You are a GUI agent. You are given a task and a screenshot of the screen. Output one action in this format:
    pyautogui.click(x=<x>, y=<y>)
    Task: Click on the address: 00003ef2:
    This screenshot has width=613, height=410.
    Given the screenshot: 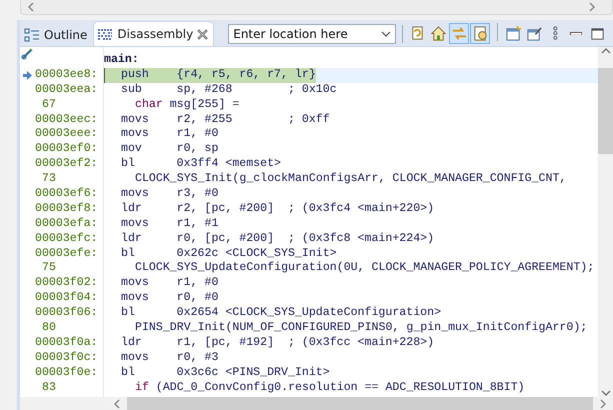 What is the action you would take?
    pyautogui.click(x=66, y=164)
    